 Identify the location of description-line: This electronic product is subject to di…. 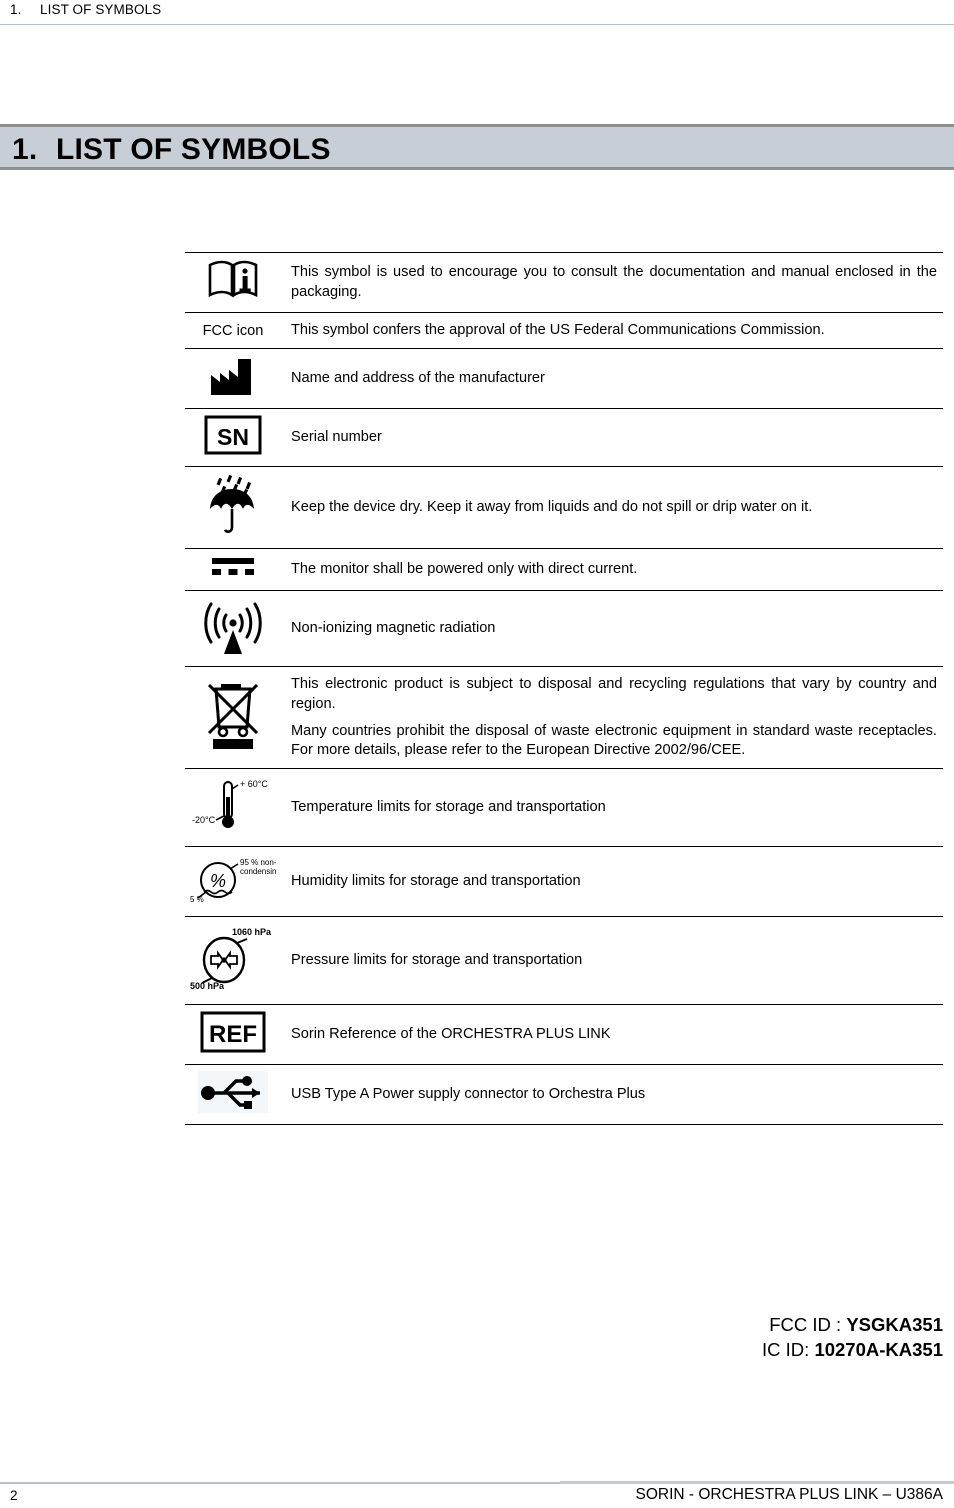
(614, 694).